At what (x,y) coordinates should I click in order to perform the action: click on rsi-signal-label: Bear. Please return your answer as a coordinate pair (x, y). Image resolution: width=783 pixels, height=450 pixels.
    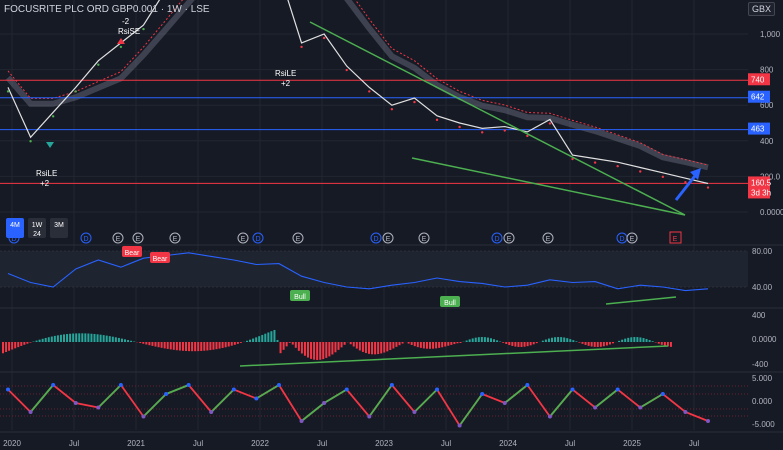
    Looking at the image, I should click on (160, 259).